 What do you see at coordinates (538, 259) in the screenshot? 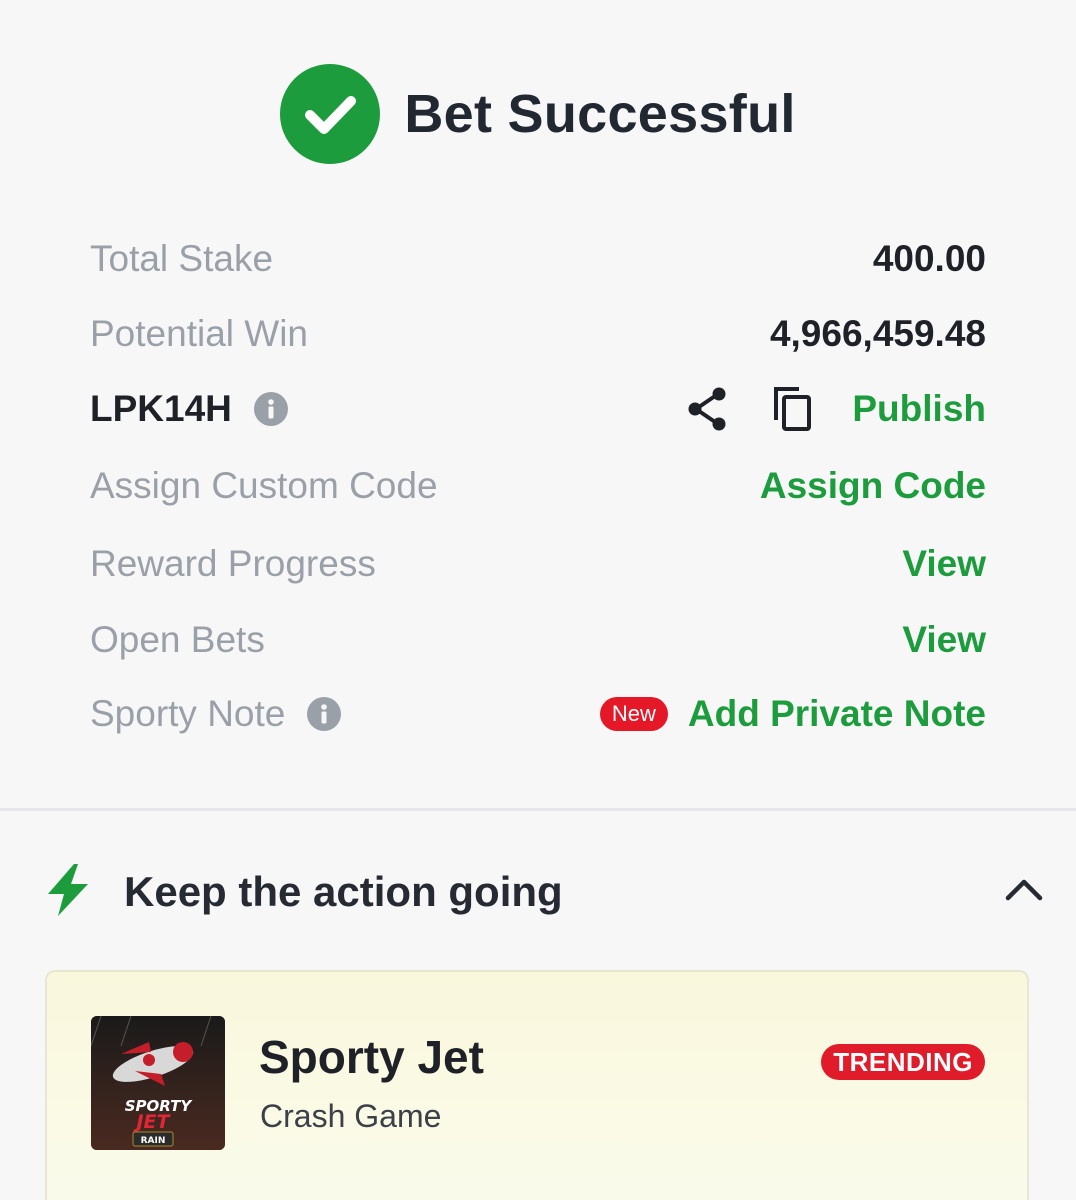
I see `total-stake-row: Total Stake 400.00` at bounding box center [538, 259].